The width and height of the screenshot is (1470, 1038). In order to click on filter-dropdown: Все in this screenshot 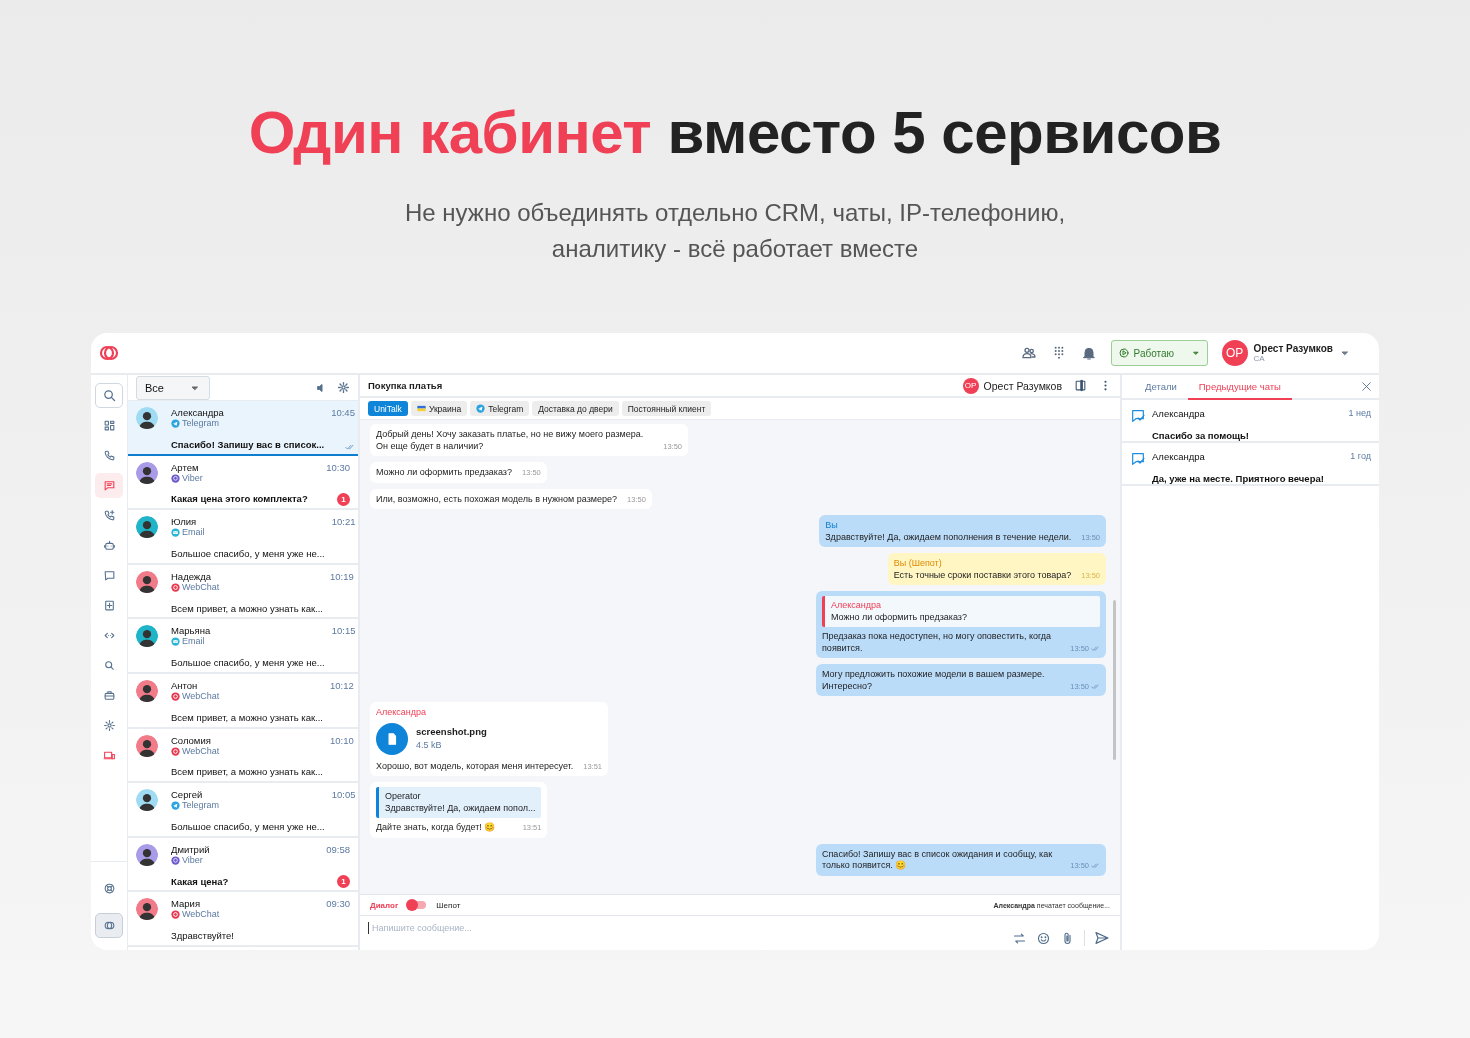, I will do `click(173, 387)`.